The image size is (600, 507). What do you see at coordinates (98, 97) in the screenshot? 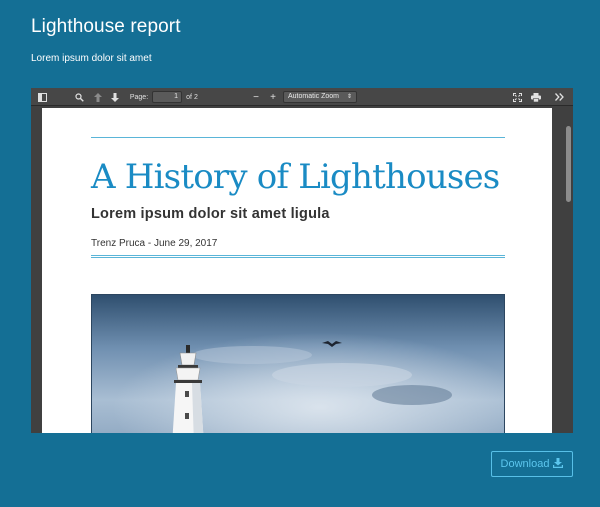
I see `previous-page-icon` at bounding box center [98, 97].